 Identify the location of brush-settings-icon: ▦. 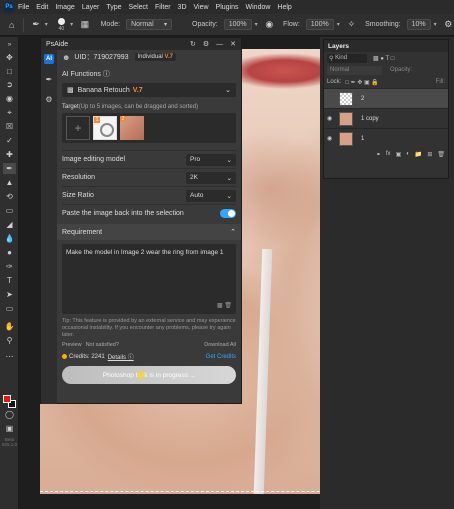
(84, 25).